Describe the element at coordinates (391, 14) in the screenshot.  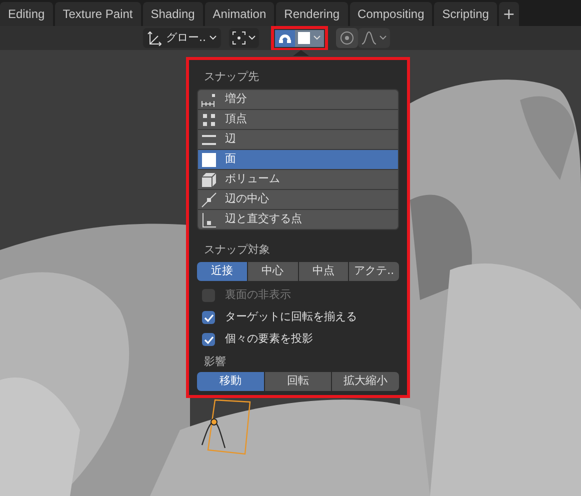
I see `workspace-tab: Compositing` at that location.